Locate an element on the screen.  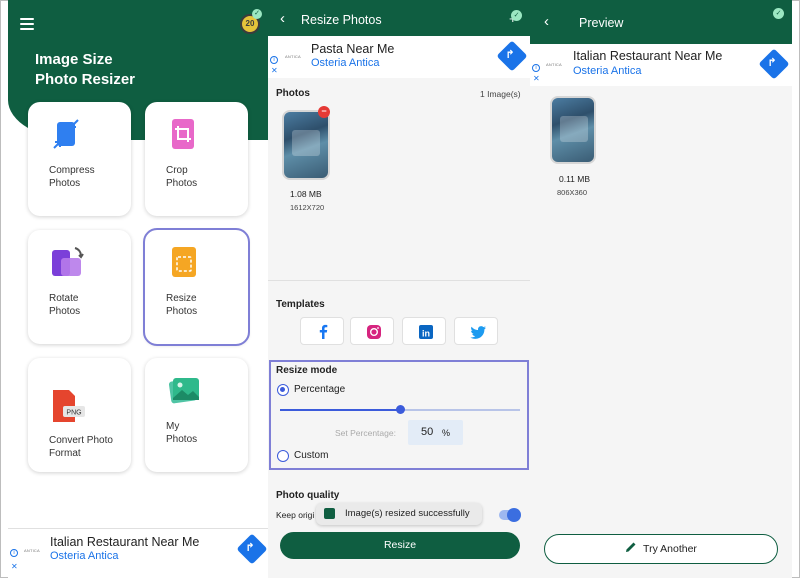
photo-thumbnail is located at coordinates (306, 145).